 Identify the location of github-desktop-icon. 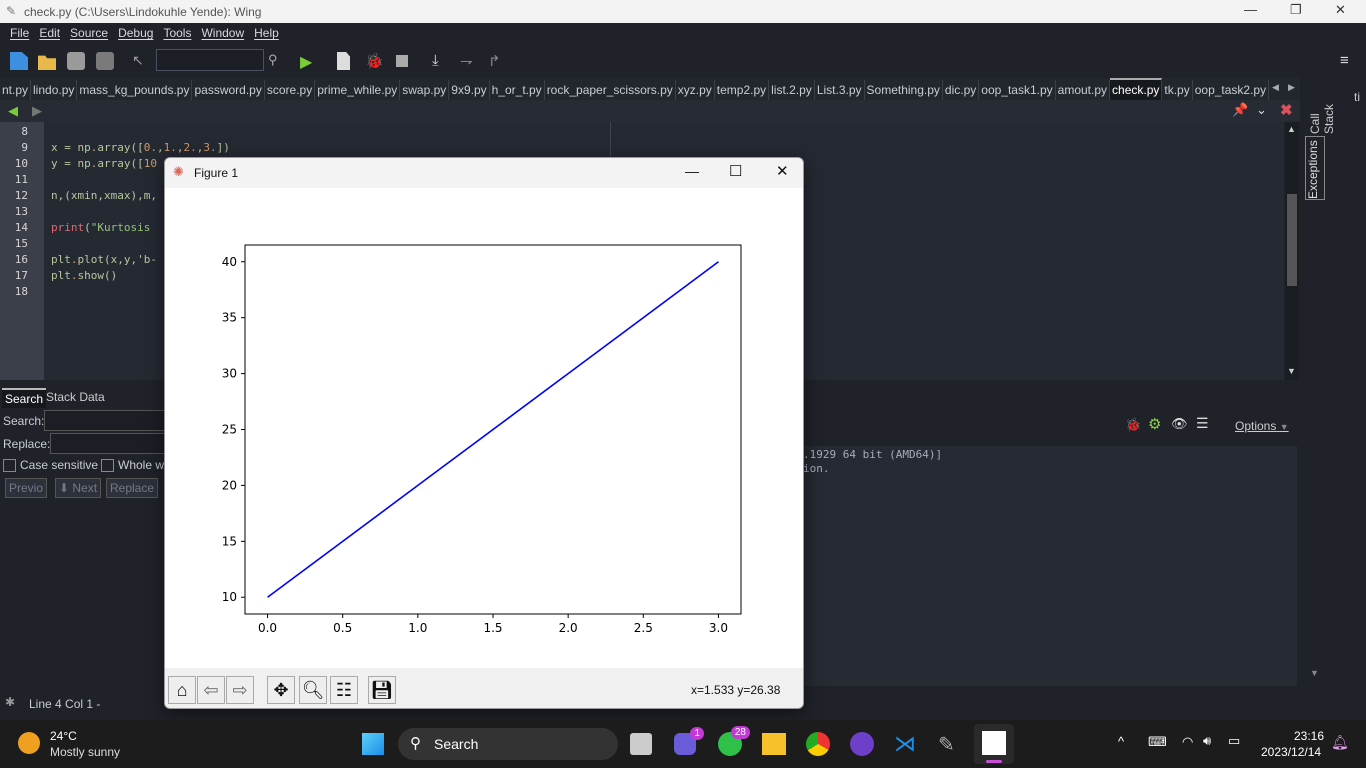
(862, 744).